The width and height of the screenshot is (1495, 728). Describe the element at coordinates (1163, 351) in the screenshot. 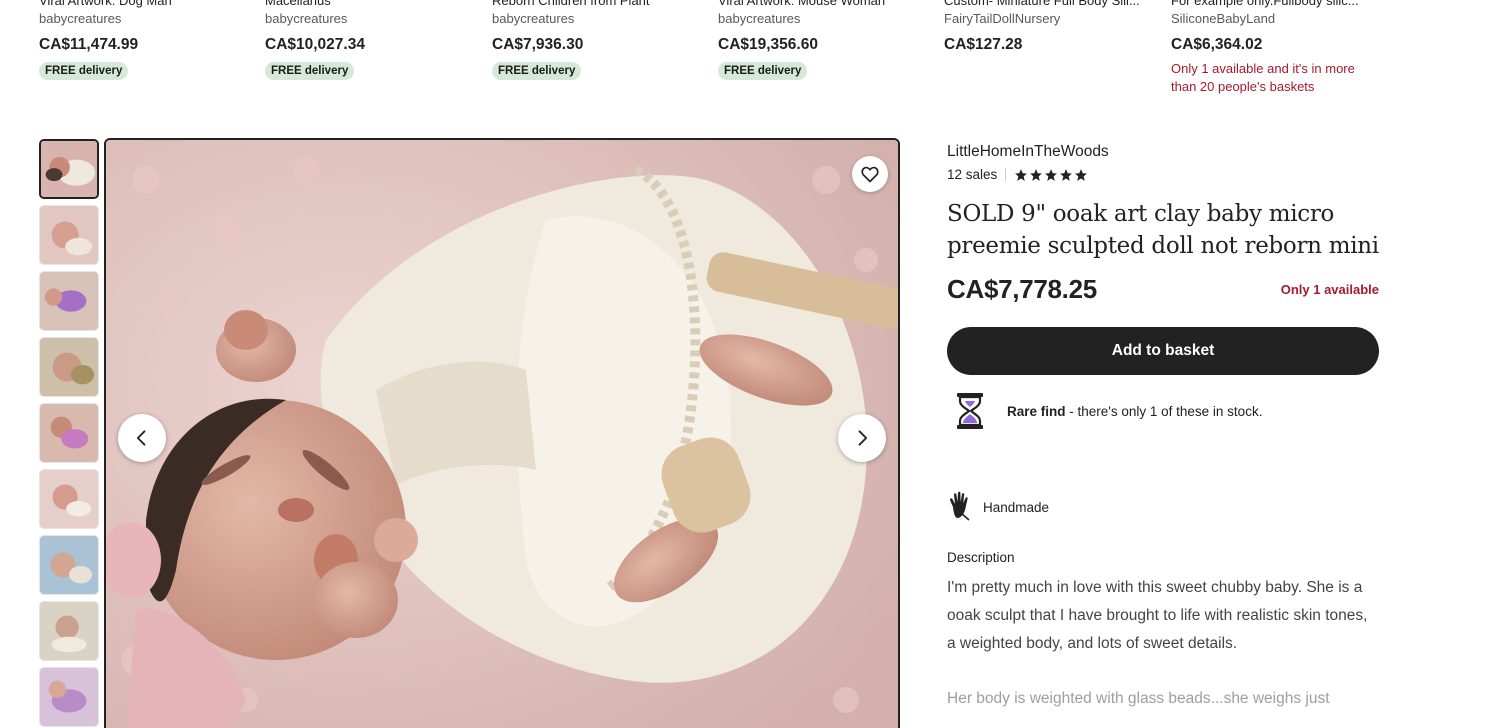

I see `add-to-basket-button: Add to basket` at that location.